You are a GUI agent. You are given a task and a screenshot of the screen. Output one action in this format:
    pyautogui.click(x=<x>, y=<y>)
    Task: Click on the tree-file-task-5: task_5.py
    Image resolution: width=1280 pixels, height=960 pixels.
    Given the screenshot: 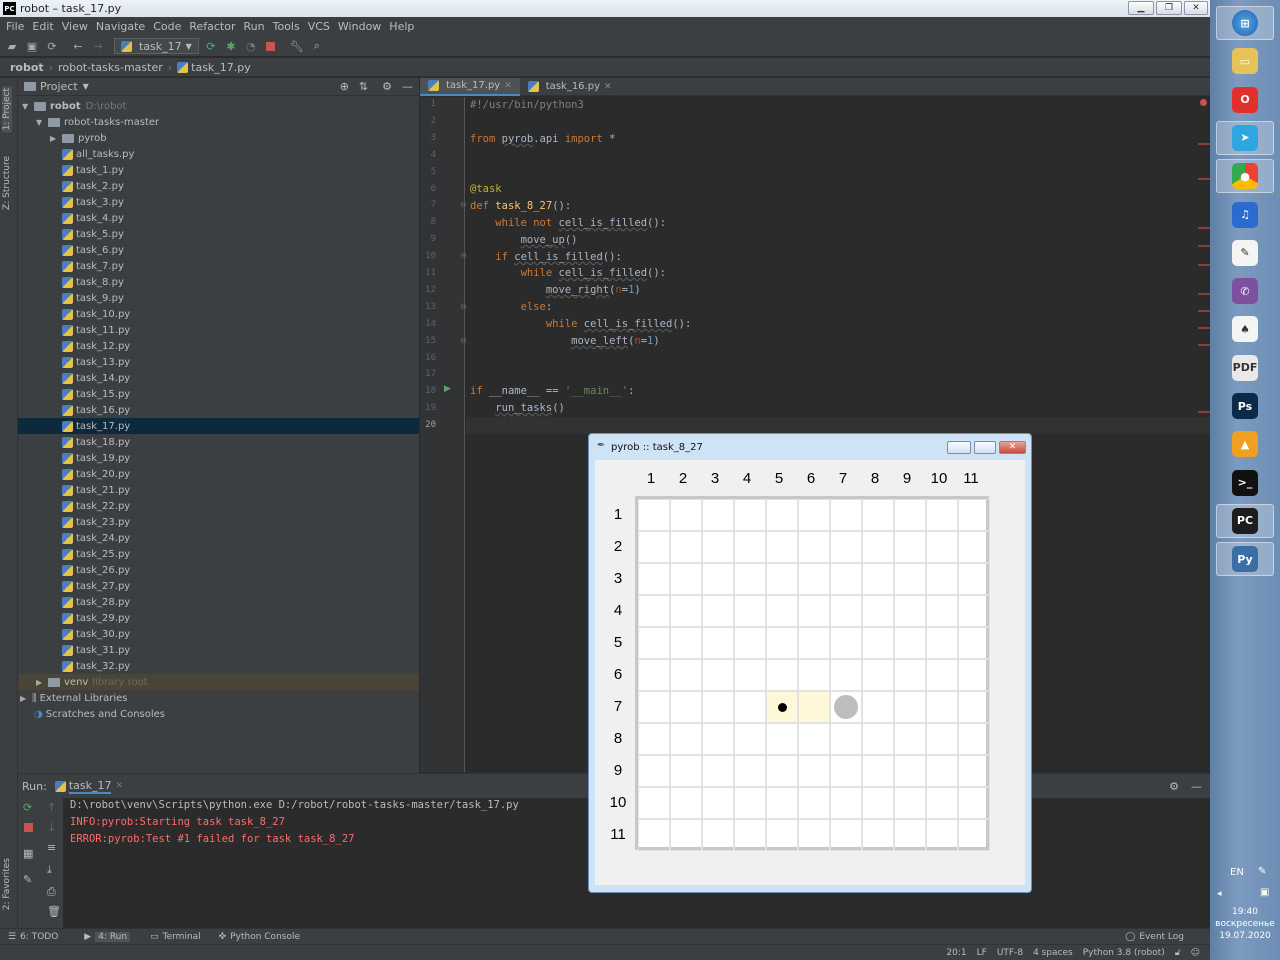 What is the action you would take?
    pyautogui.click(x=240, y=234)
    